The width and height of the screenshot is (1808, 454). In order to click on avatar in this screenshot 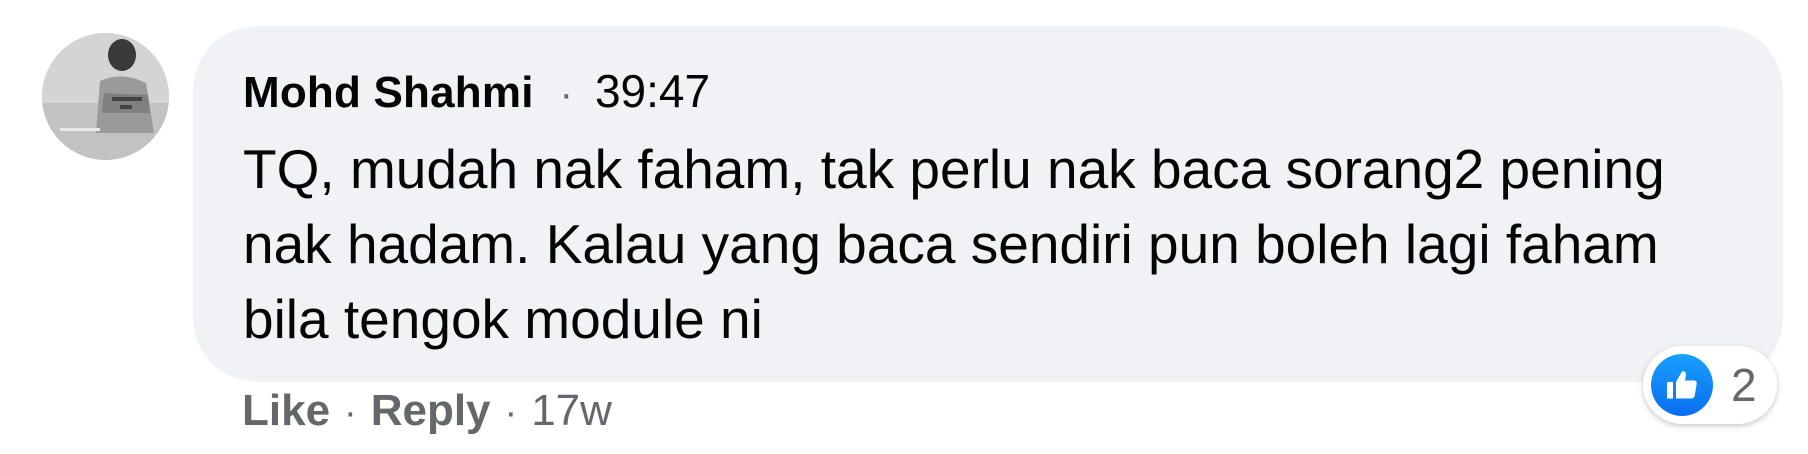, I will do `click(105, 96)`.